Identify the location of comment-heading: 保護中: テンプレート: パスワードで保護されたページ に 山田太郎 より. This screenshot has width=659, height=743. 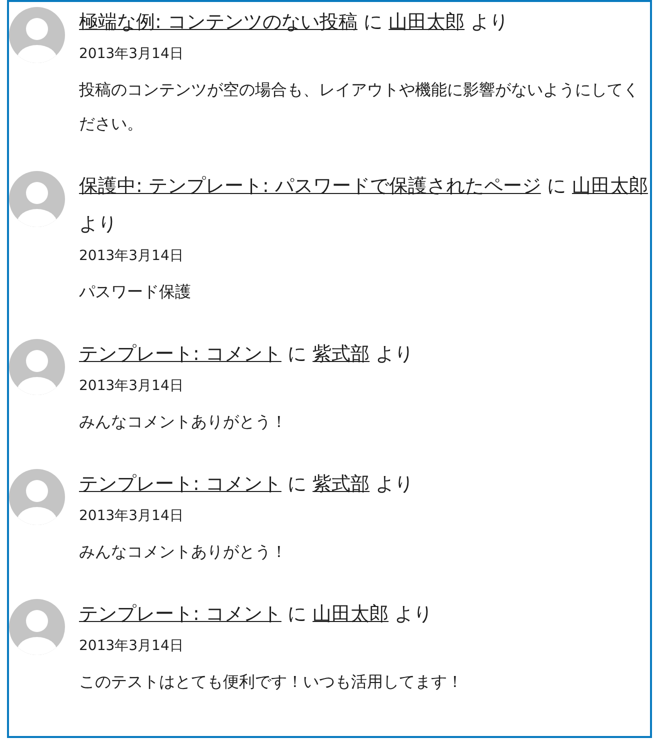
(363, 205).